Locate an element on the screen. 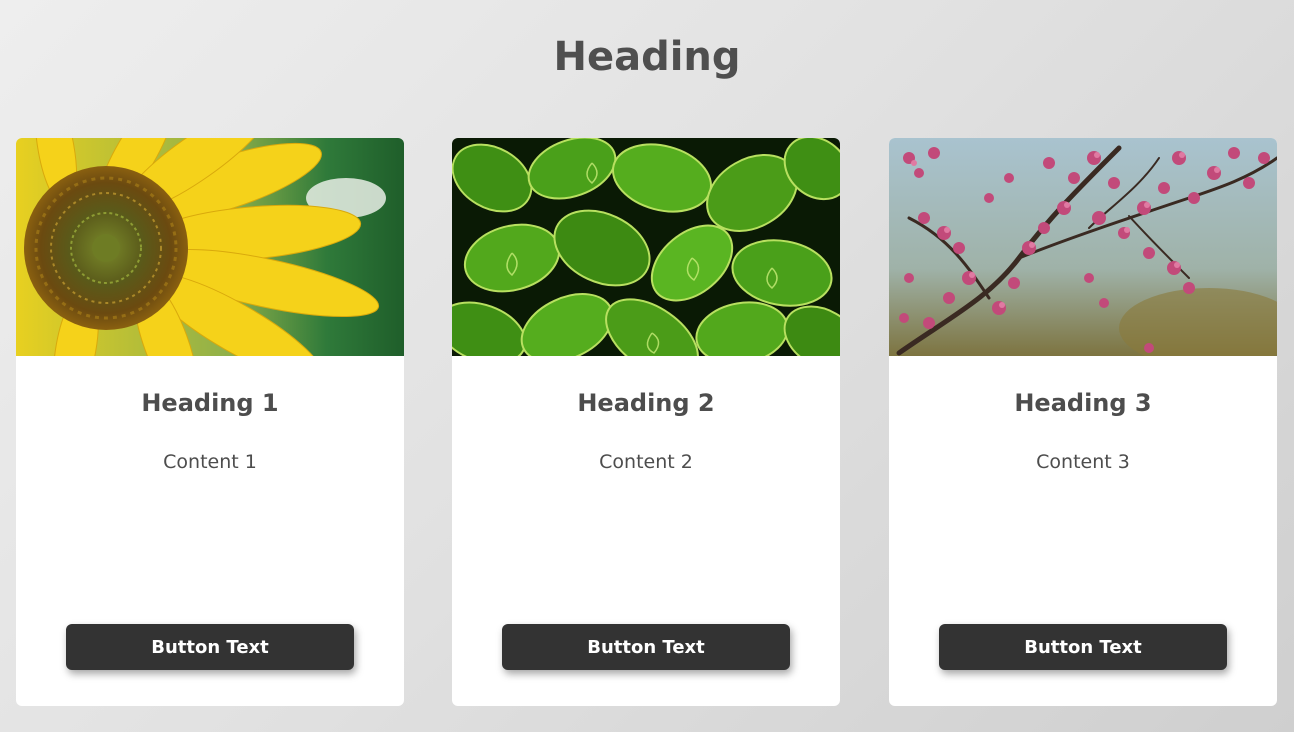  card-content: Content 1 is located at coordinates (210, 462).